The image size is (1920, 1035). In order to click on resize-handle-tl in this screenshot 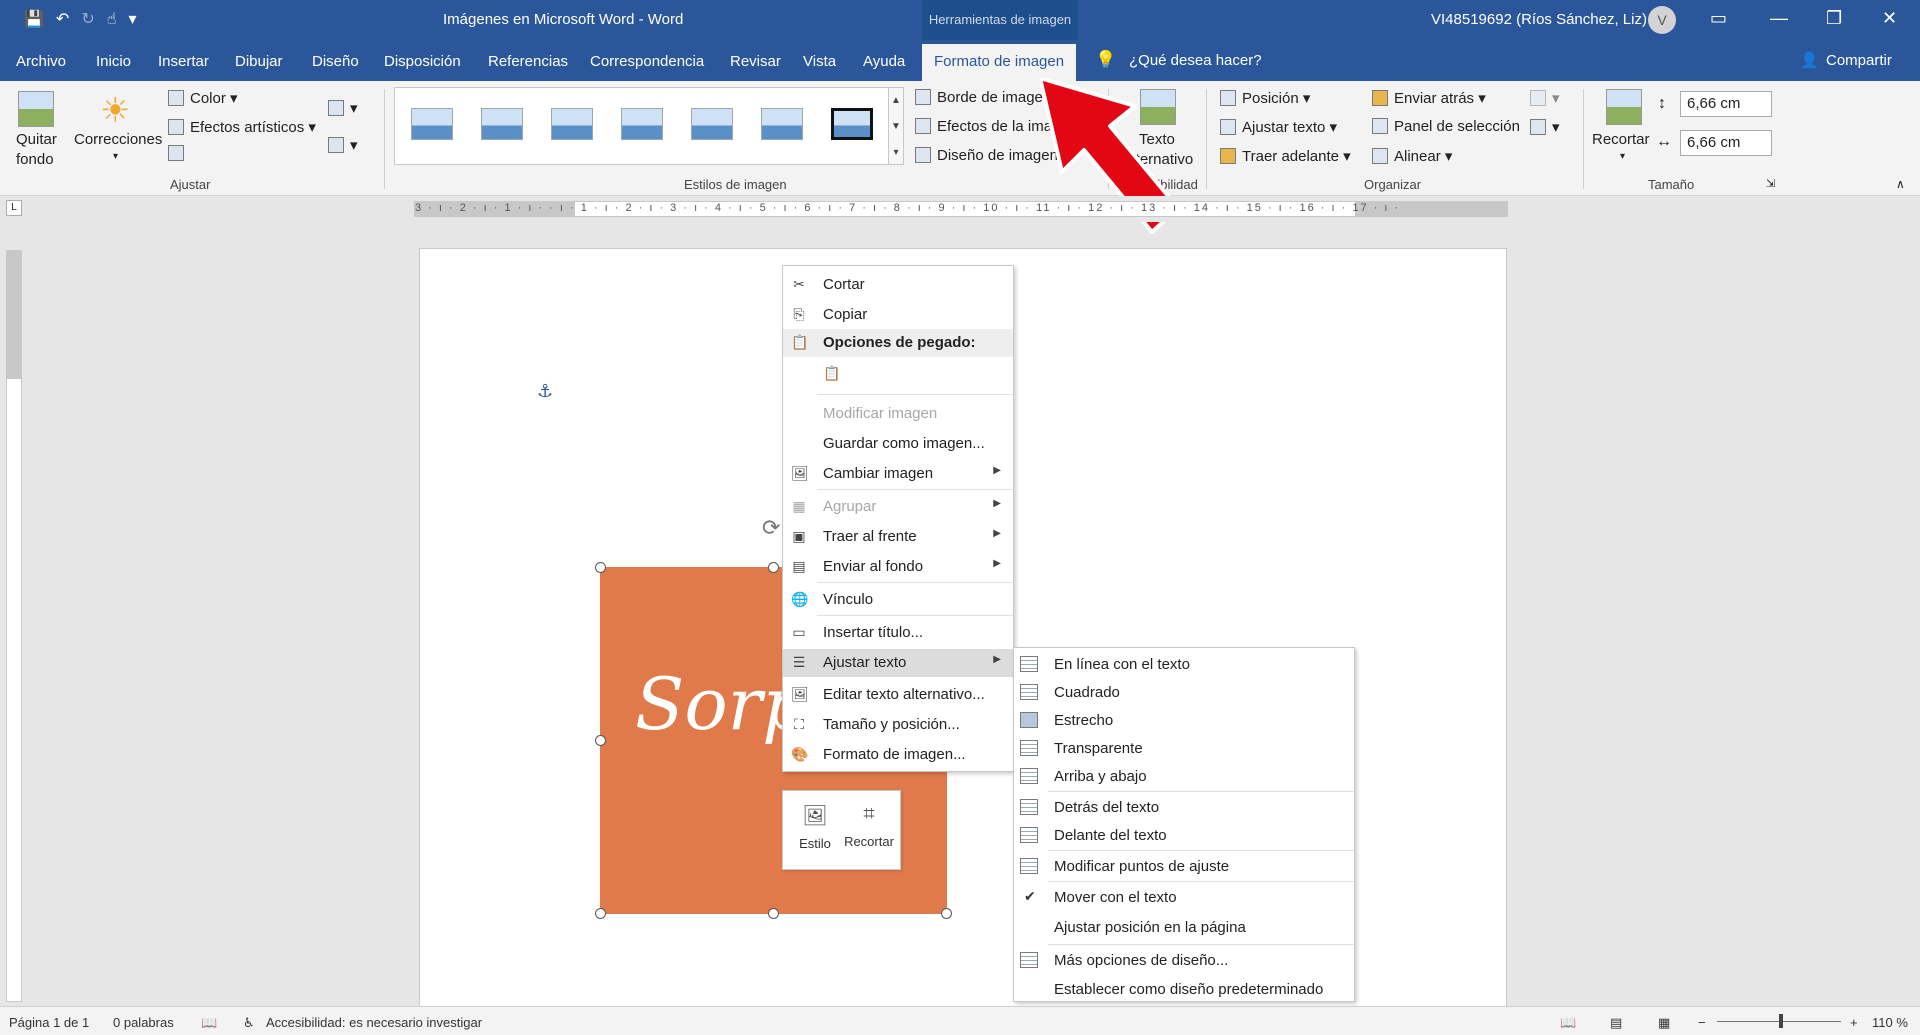, I will do `click(600, 567)`.